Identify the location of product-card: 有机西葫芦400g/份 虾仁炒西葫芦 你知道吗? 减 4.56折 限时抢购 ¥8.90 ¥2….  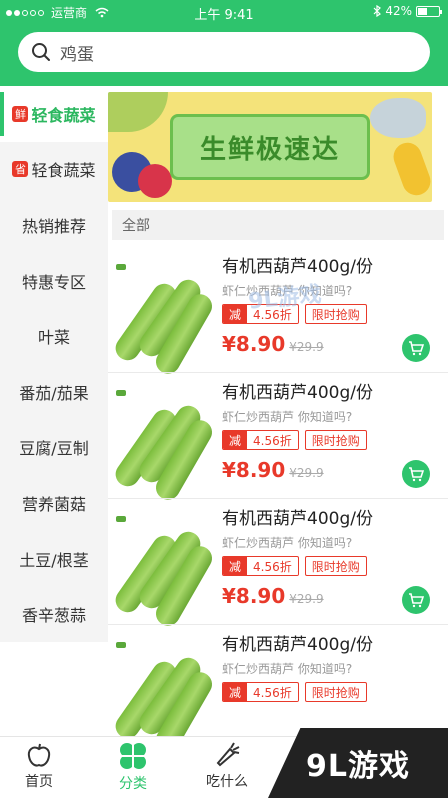
(278, 567).